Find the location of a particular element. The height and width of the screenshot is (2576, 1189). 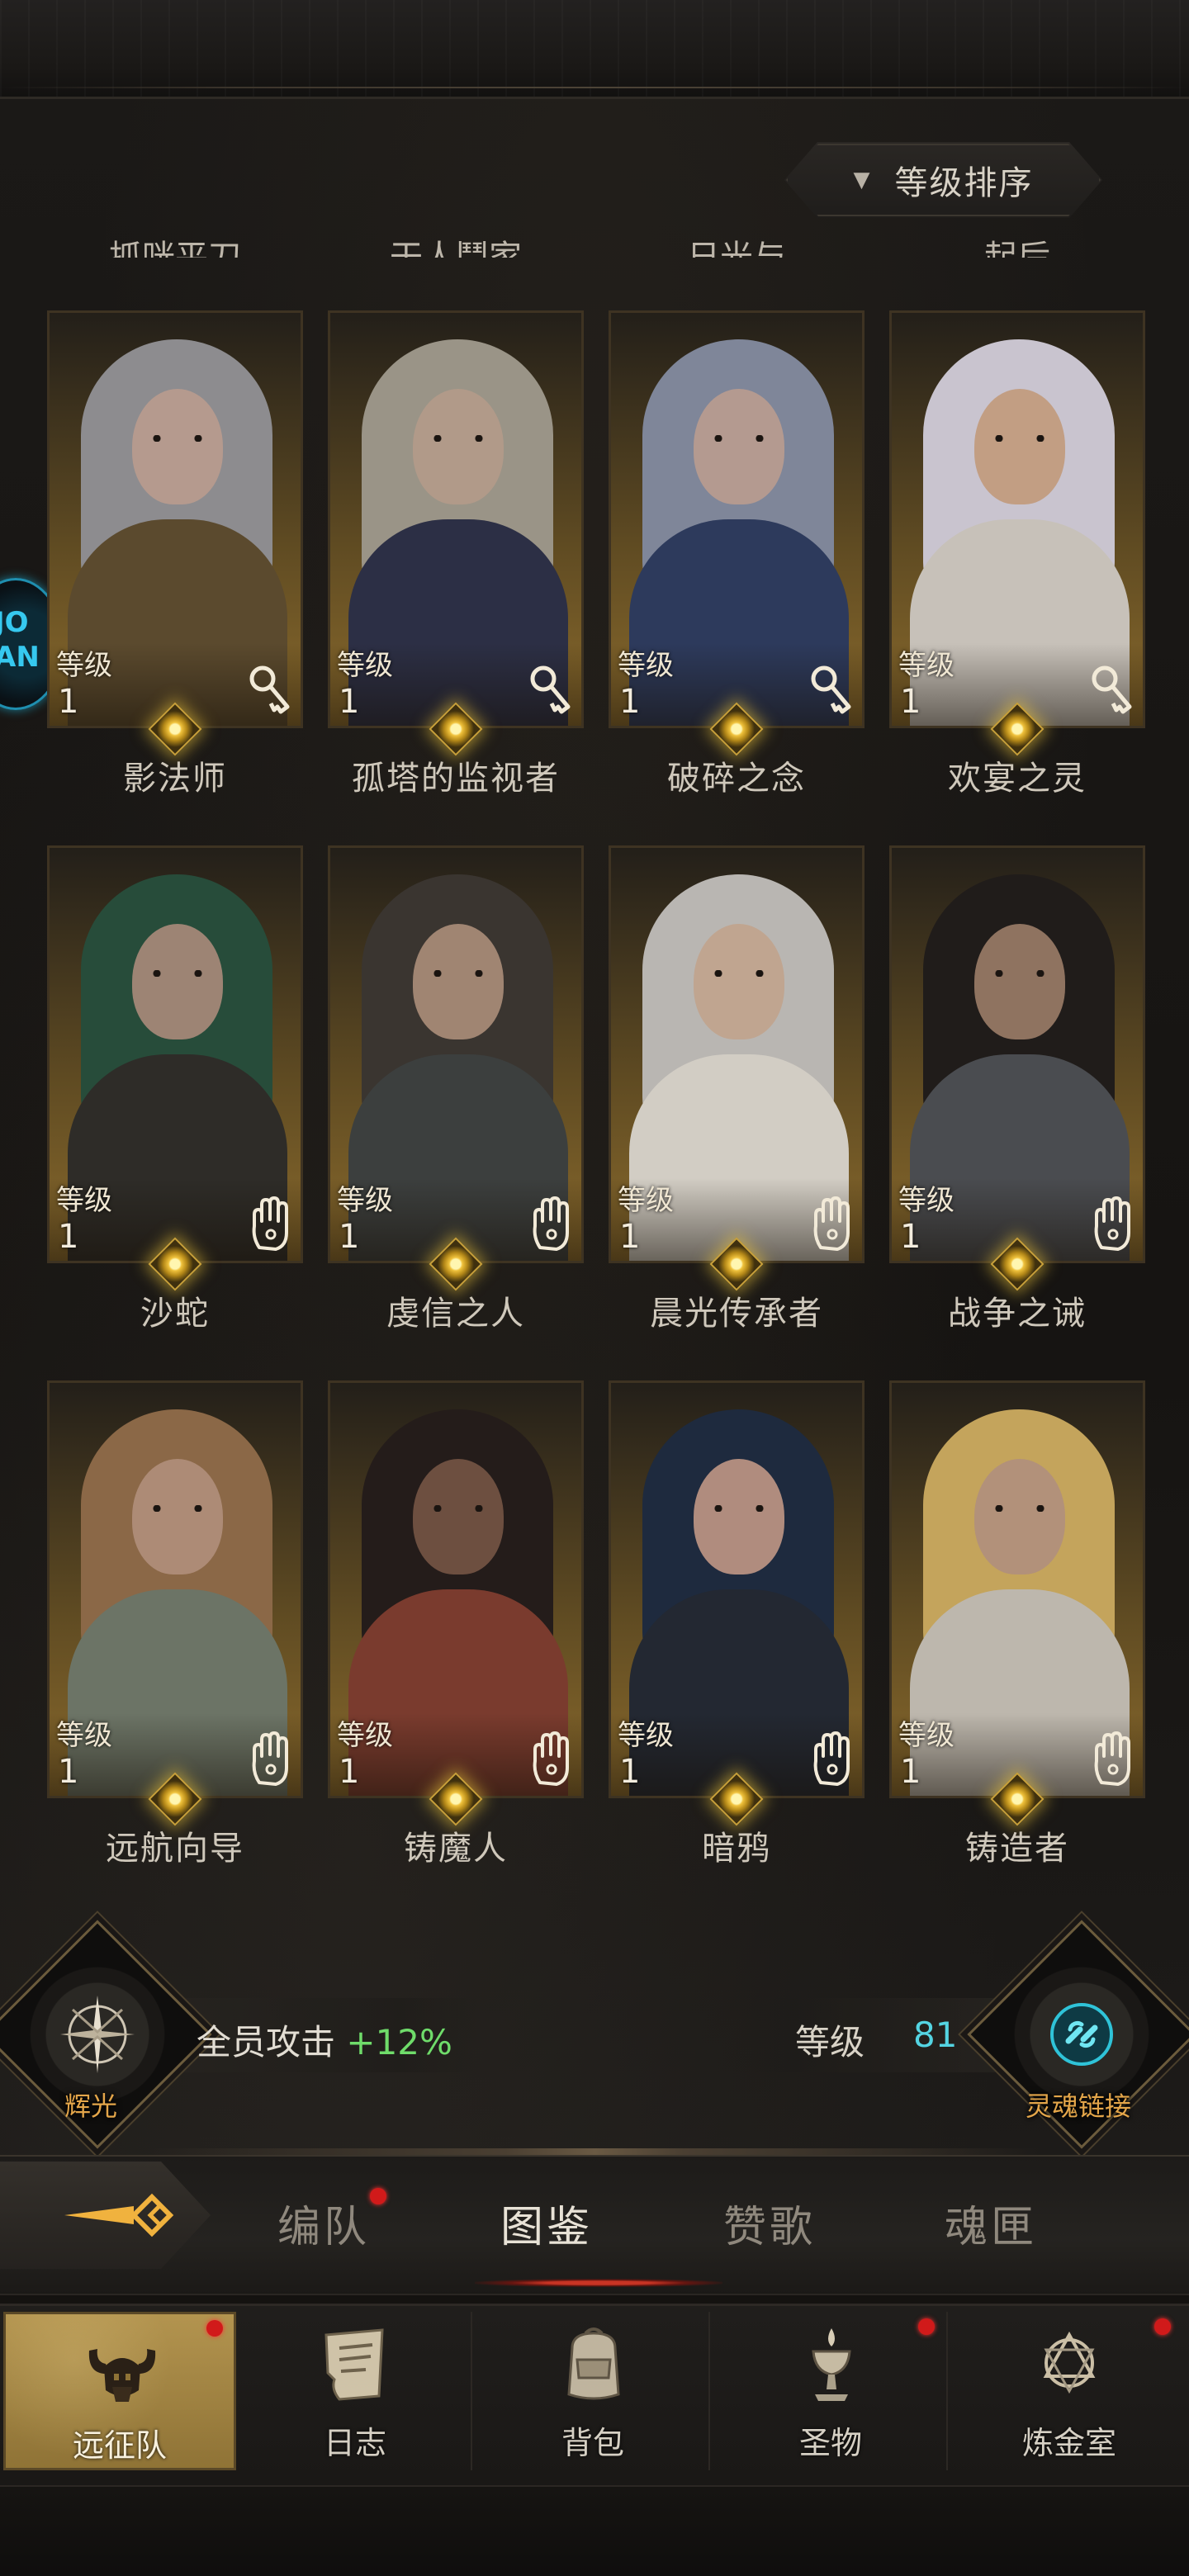

hero-name: 虔信之人 is located at coordinates (455, 1314).